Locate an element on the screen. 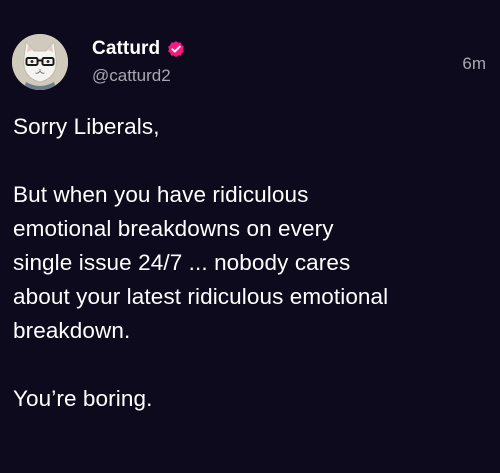 The width and height of the screenshot is (500, 473). author-info: Catturd @catturd2 is located at coordinates (139, 61).